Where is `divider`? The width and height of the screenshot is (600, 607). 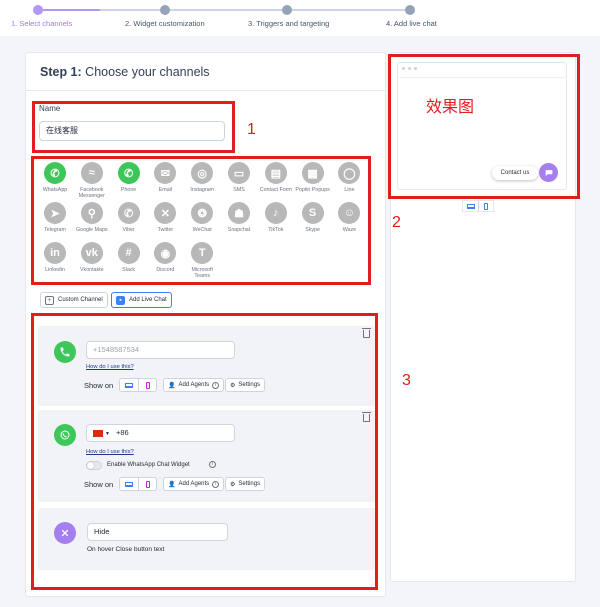 divider is located at coordinates (205, 90).